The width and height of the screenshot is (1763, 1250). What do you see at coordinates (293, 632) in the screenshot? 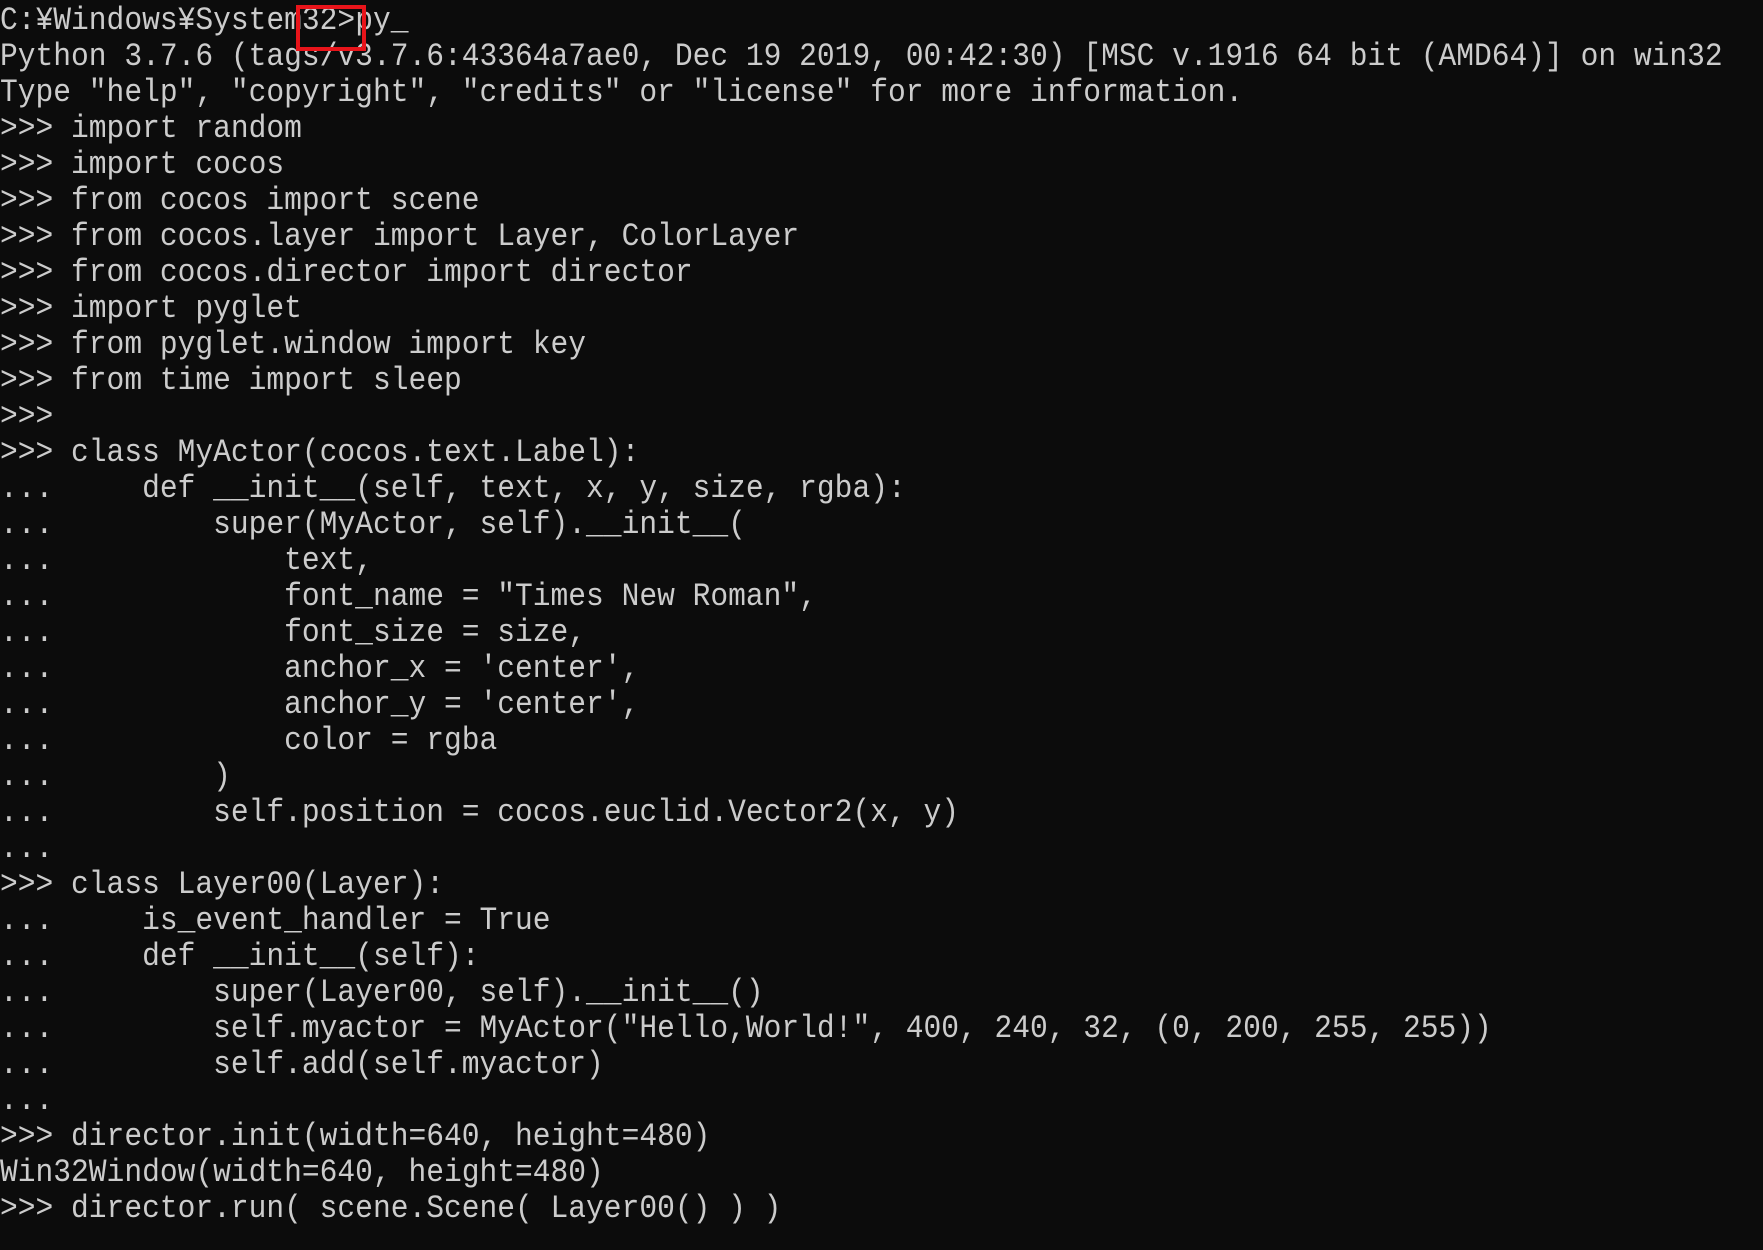
I see `console-line: ... font_size = size,` at bounding box center [293, 632].